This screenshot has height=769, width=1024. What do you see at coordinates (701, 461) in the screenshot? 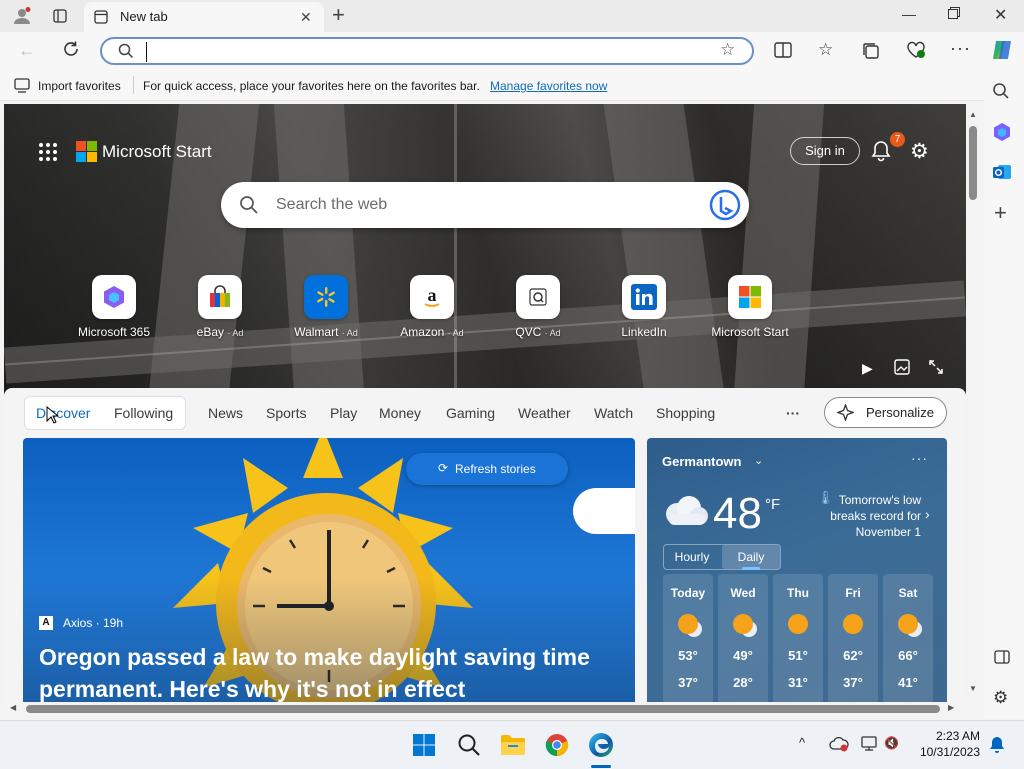
I see `weather-location: Germantown` at bounding box center [701, 461].